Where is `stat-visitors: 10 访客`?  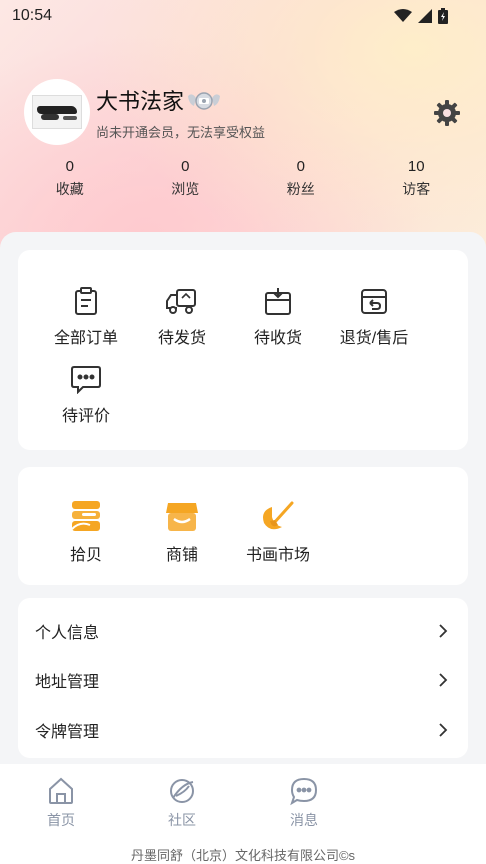
stat-visitors: 10 访客 is located at coordinates (417, 181).